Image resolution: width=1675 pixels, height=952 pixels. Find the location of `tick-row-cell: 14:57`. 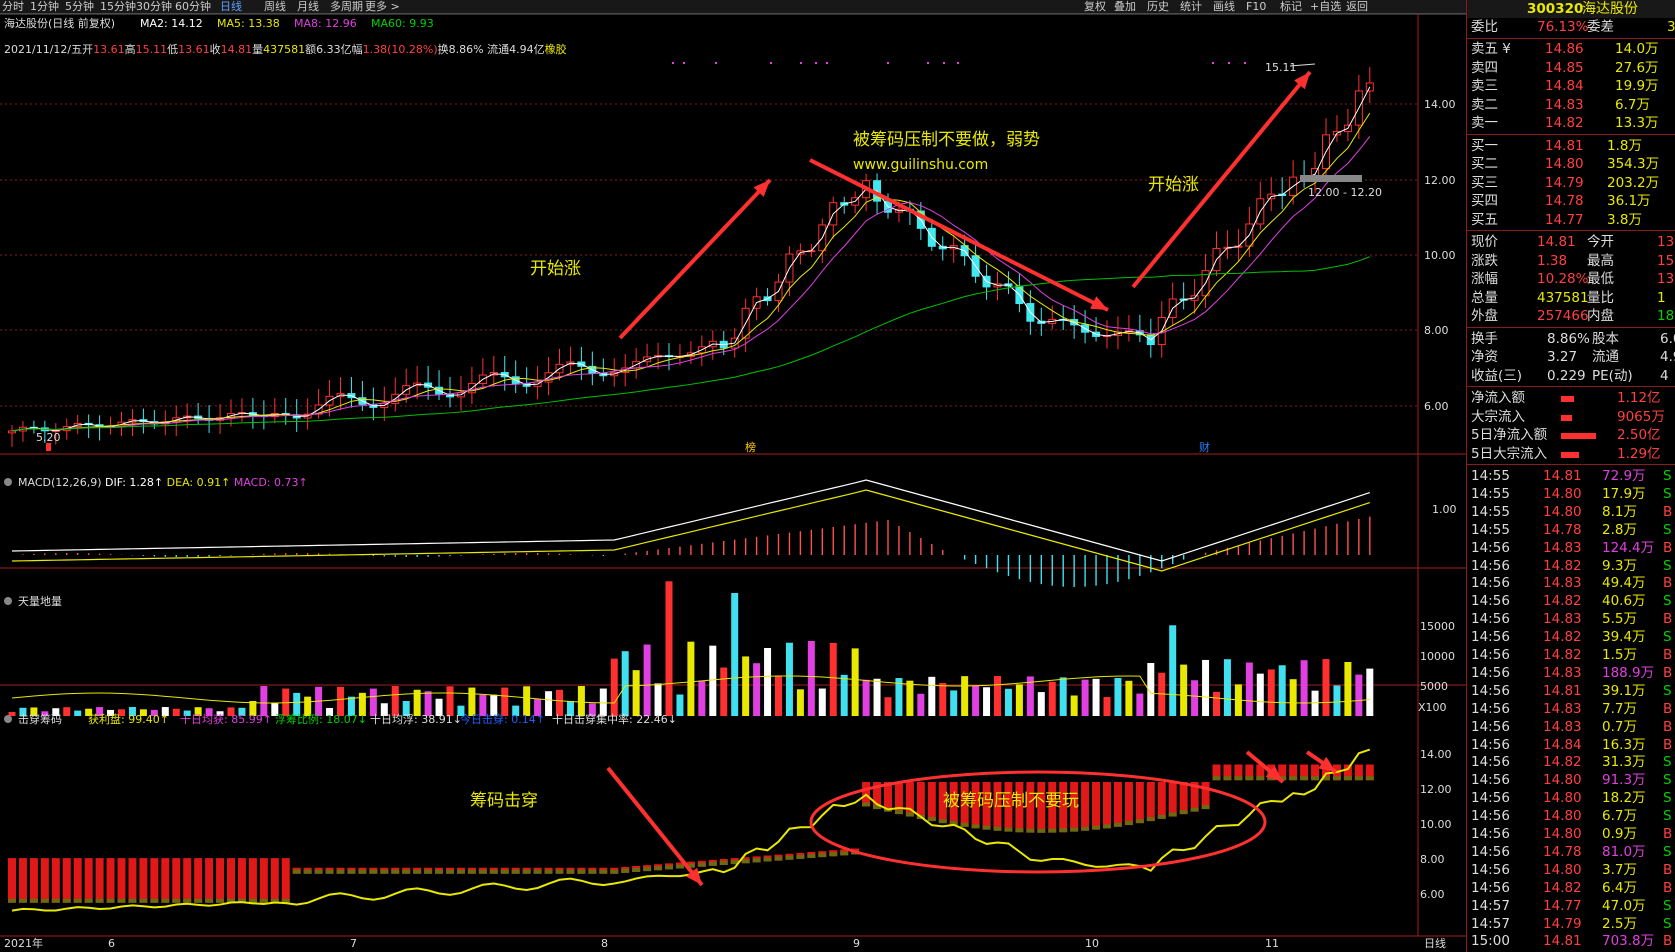

tick-row-cell: 14:57 is located at coordinates (1490, 905).